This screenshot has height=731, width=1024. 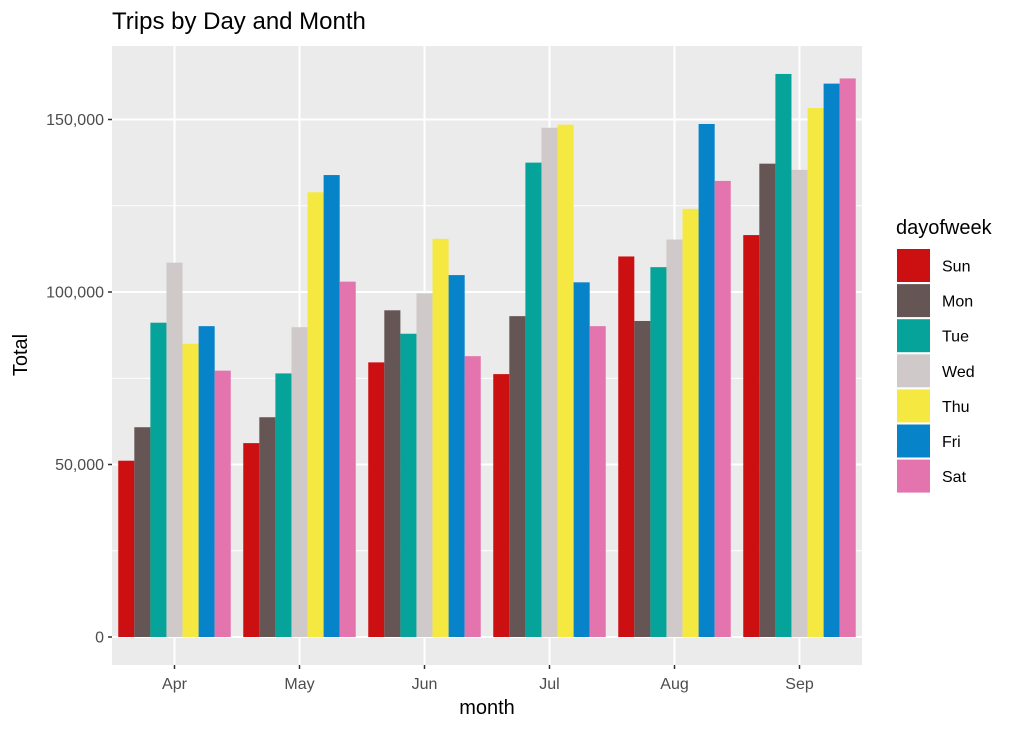 What do you see at coordinates (581, 459) in the screenshot?
I see `bar-fri-jul` at bounding box center [581, 459].